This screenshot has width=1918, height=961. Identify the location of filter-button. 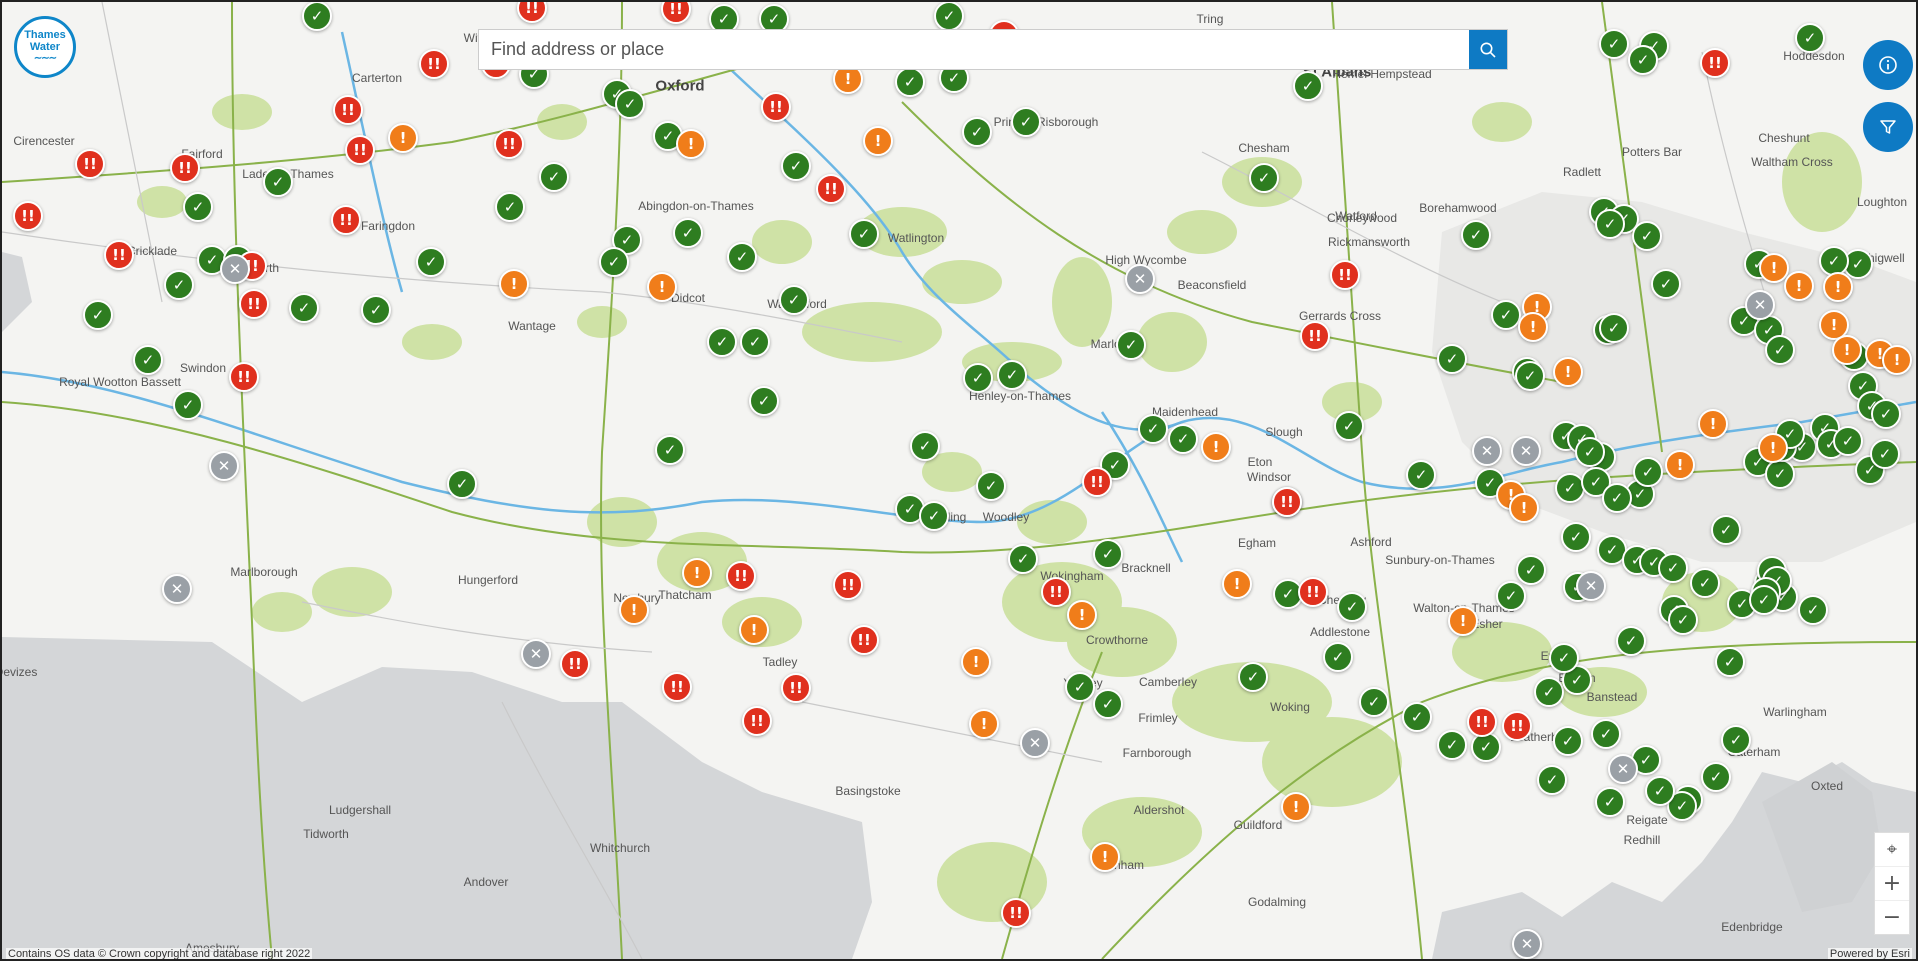
(1888, 127).